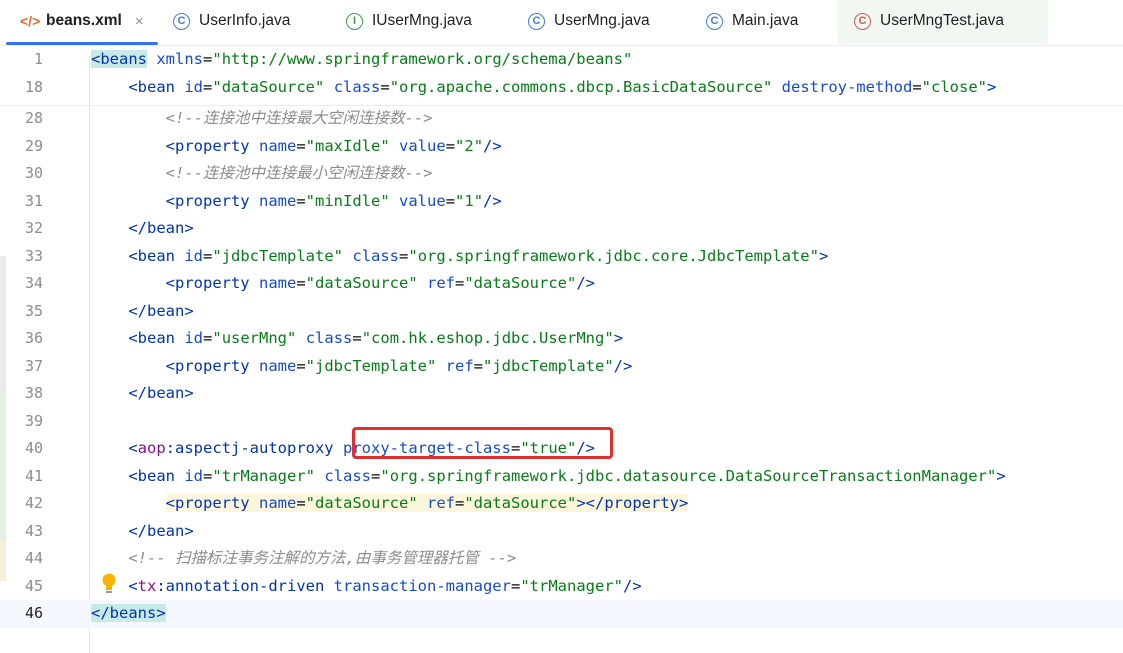 The image size is (1123, 653). I want to click on tab-main-java: C Main.java, so click(752, 21).